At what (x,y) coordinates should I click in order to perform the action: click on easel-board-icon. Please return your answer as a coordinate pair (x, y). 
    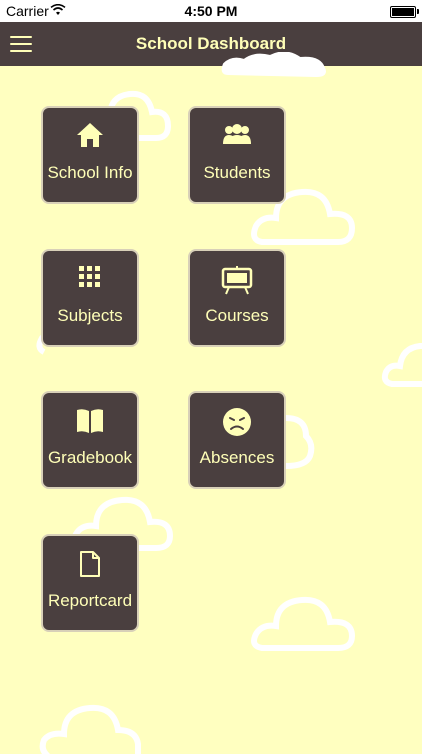
    Looking at the image, I should click on (237, 280).